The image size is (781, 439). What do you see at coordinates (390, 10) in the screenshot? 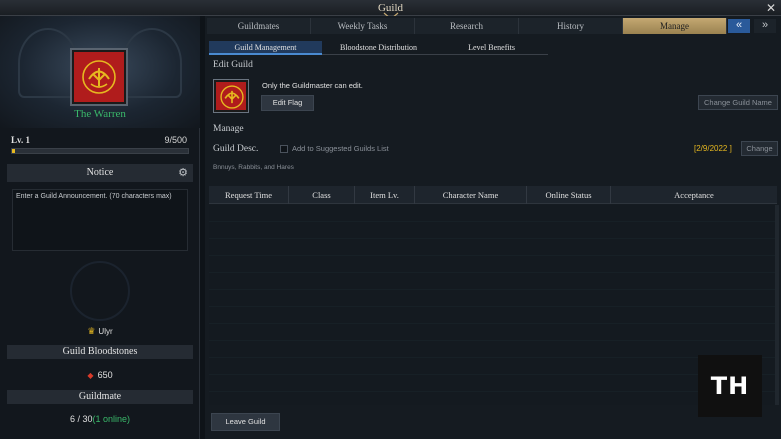
I see `window-titlebar: Guild ✕` at bounding box center [390, 10].